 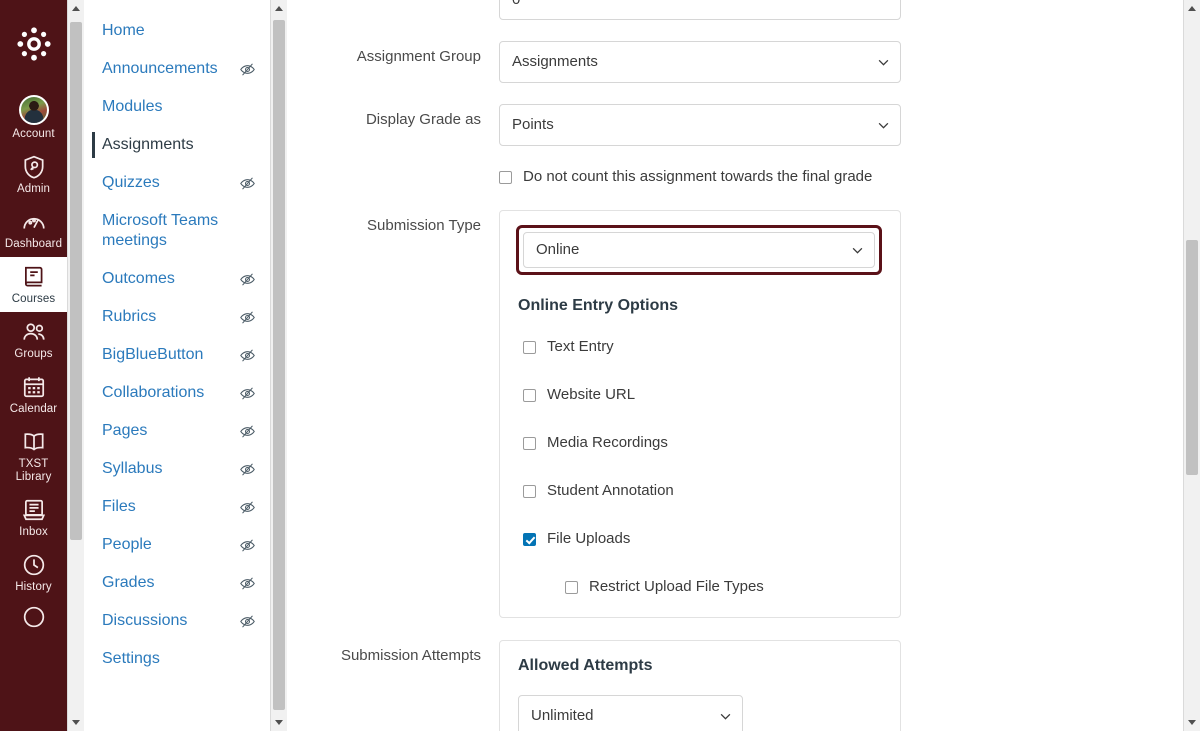 What do you see at coordinates (177, 31) in the screenshot?
I see `course-nav-item-home: Home` at bounding box center [177, 31].